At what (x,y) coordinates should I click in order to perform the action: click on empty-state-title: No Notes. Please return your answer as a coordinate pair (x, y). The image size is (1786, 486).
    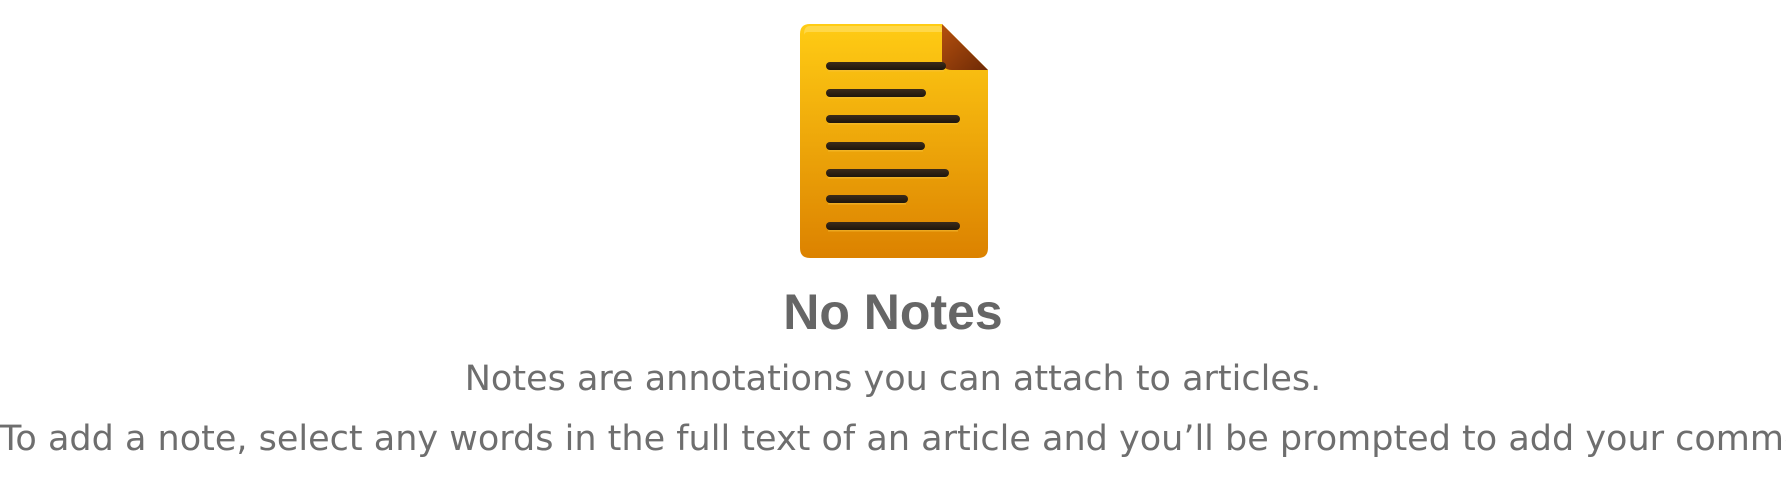
    Looking at the image, I should click on (893, 312).